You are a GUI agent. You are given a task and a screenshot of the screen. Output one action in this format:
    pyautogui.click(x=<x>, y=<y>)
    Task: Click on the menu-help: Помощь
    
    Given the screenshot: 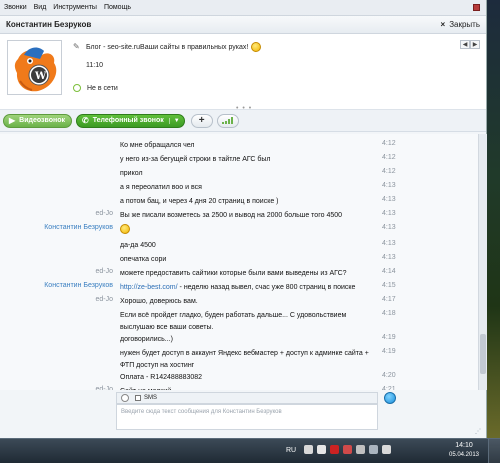 What is the action you would take?
    pyautogui.click(x=117, y=7)
    